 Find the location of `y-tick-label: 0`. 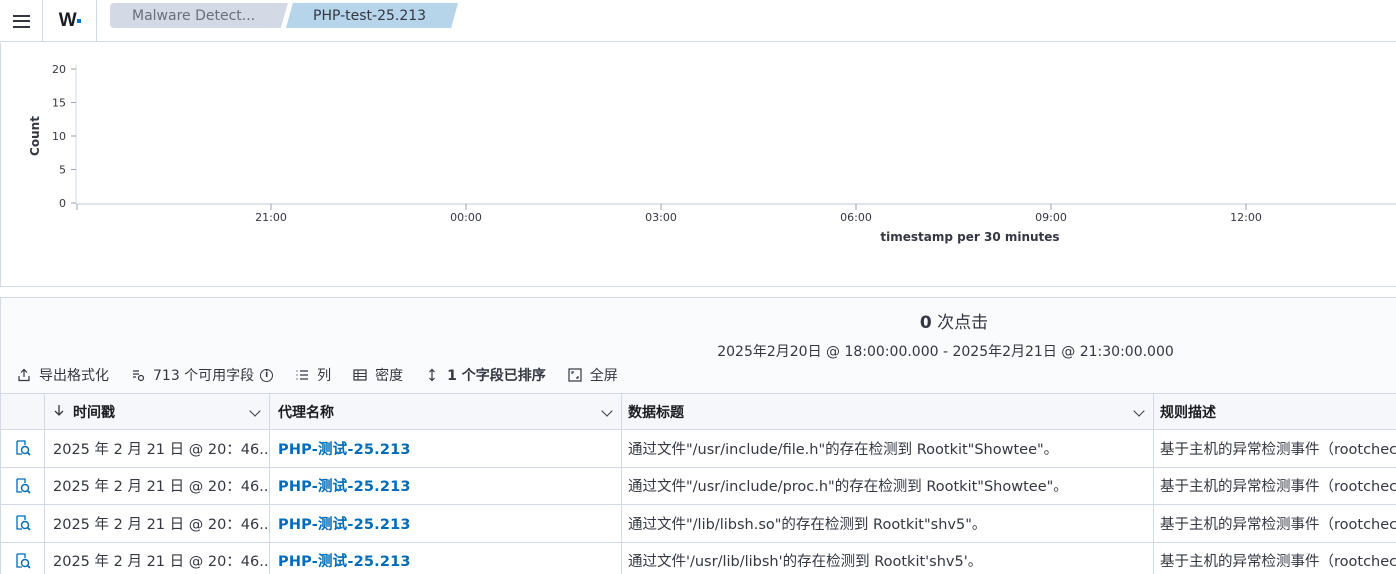

y-tick-label: 0 is located at coordinates (62, 203).